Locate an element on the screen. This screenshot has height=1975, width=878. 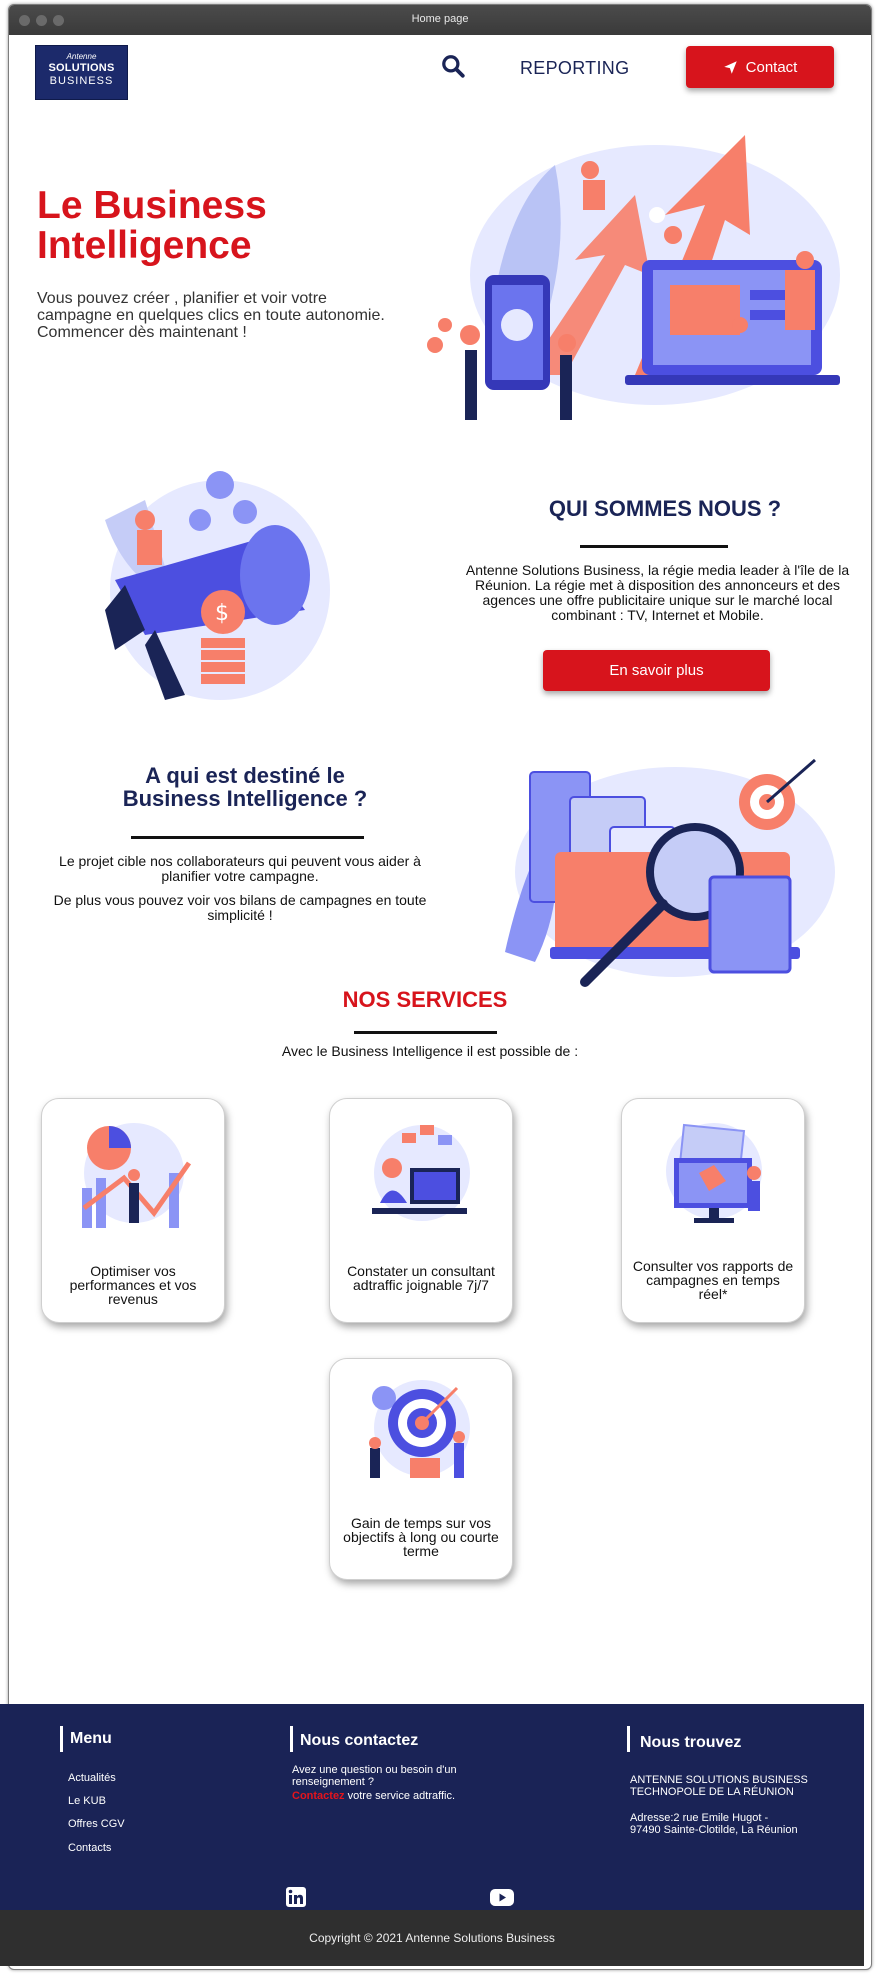
footer-contact-suffix: votre service adtraffic. is located at coordinates (400, 1796).